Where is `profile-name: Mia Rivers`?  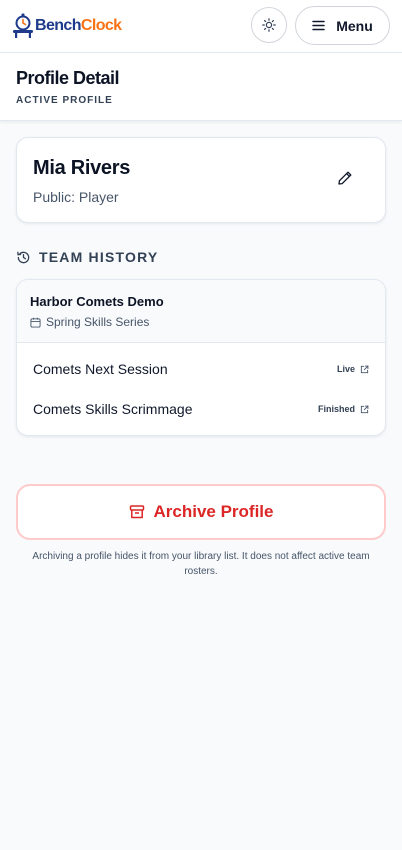
profile-name: Mia Rivers is located at coordinates (82, 168).